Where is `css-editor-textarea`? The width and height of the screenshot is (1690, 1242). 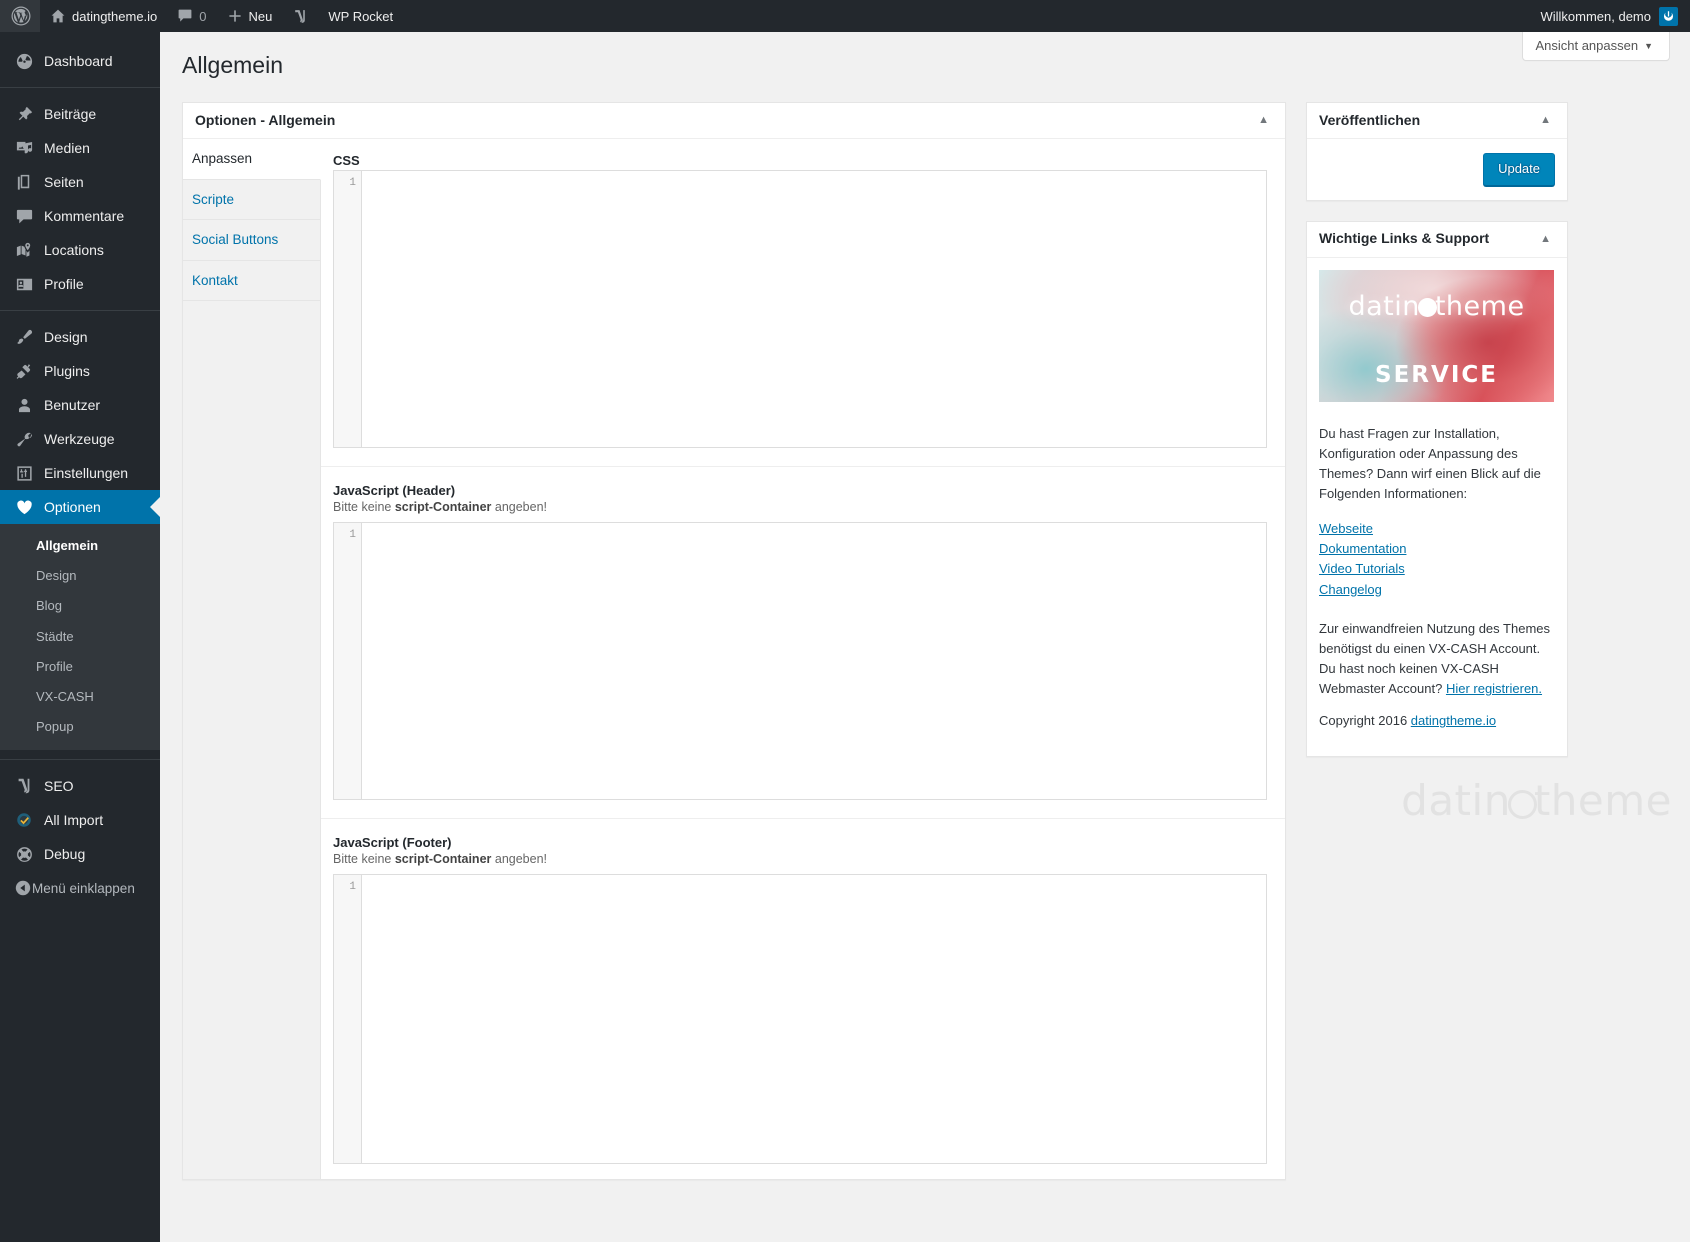 css-editor-textarea is located at coordinates (814, 309).